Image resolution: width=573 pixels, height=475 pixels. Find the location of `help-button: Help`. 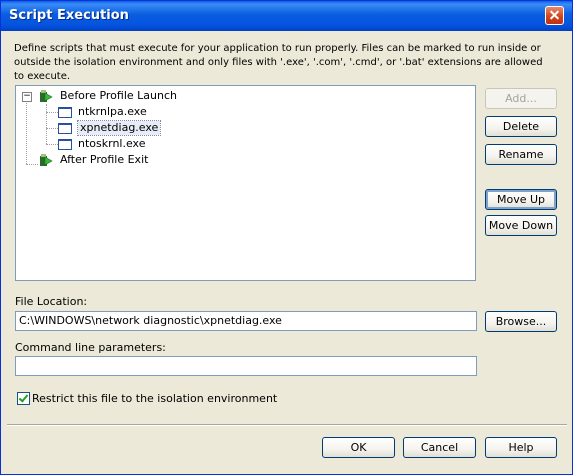

help-button: Help is located at coordinates (521, 447).